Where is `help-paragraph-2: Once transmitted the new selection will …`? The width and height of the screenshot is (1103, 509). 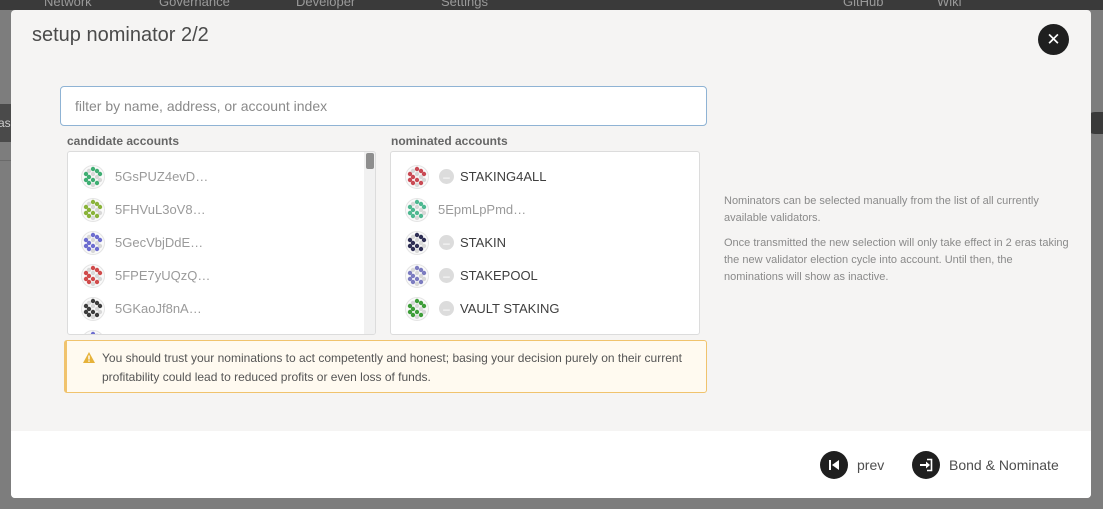 help-paragraph-2: Once transmitted the new selection will … is located at coordinates (896, 260).